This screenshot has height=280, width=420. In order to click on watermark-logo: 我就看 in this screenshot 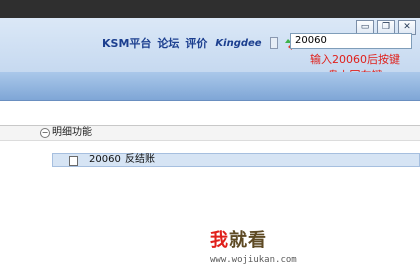, I will do `click(238, 241)`.